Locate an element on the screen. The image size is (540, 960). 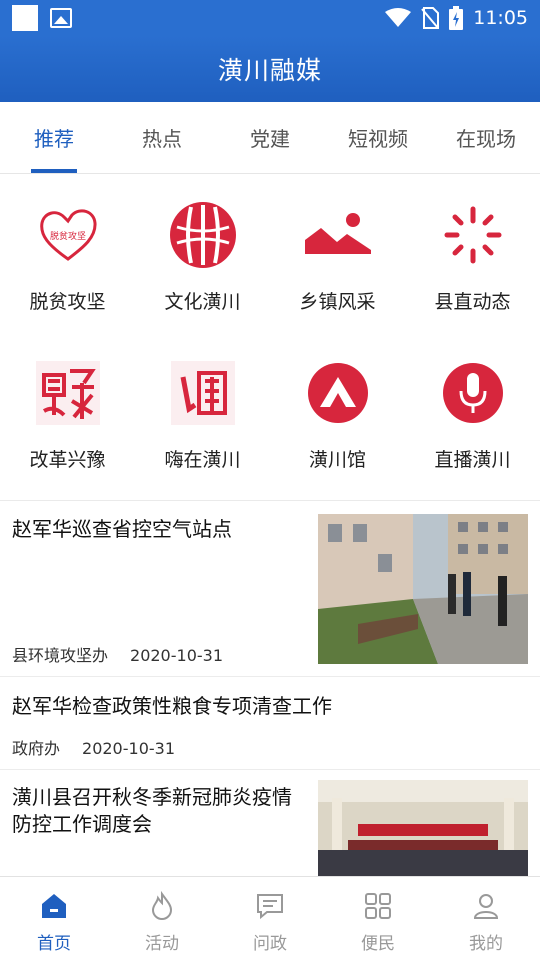
grid-item-county: 县直动态 is located at coordinates (472, 256).